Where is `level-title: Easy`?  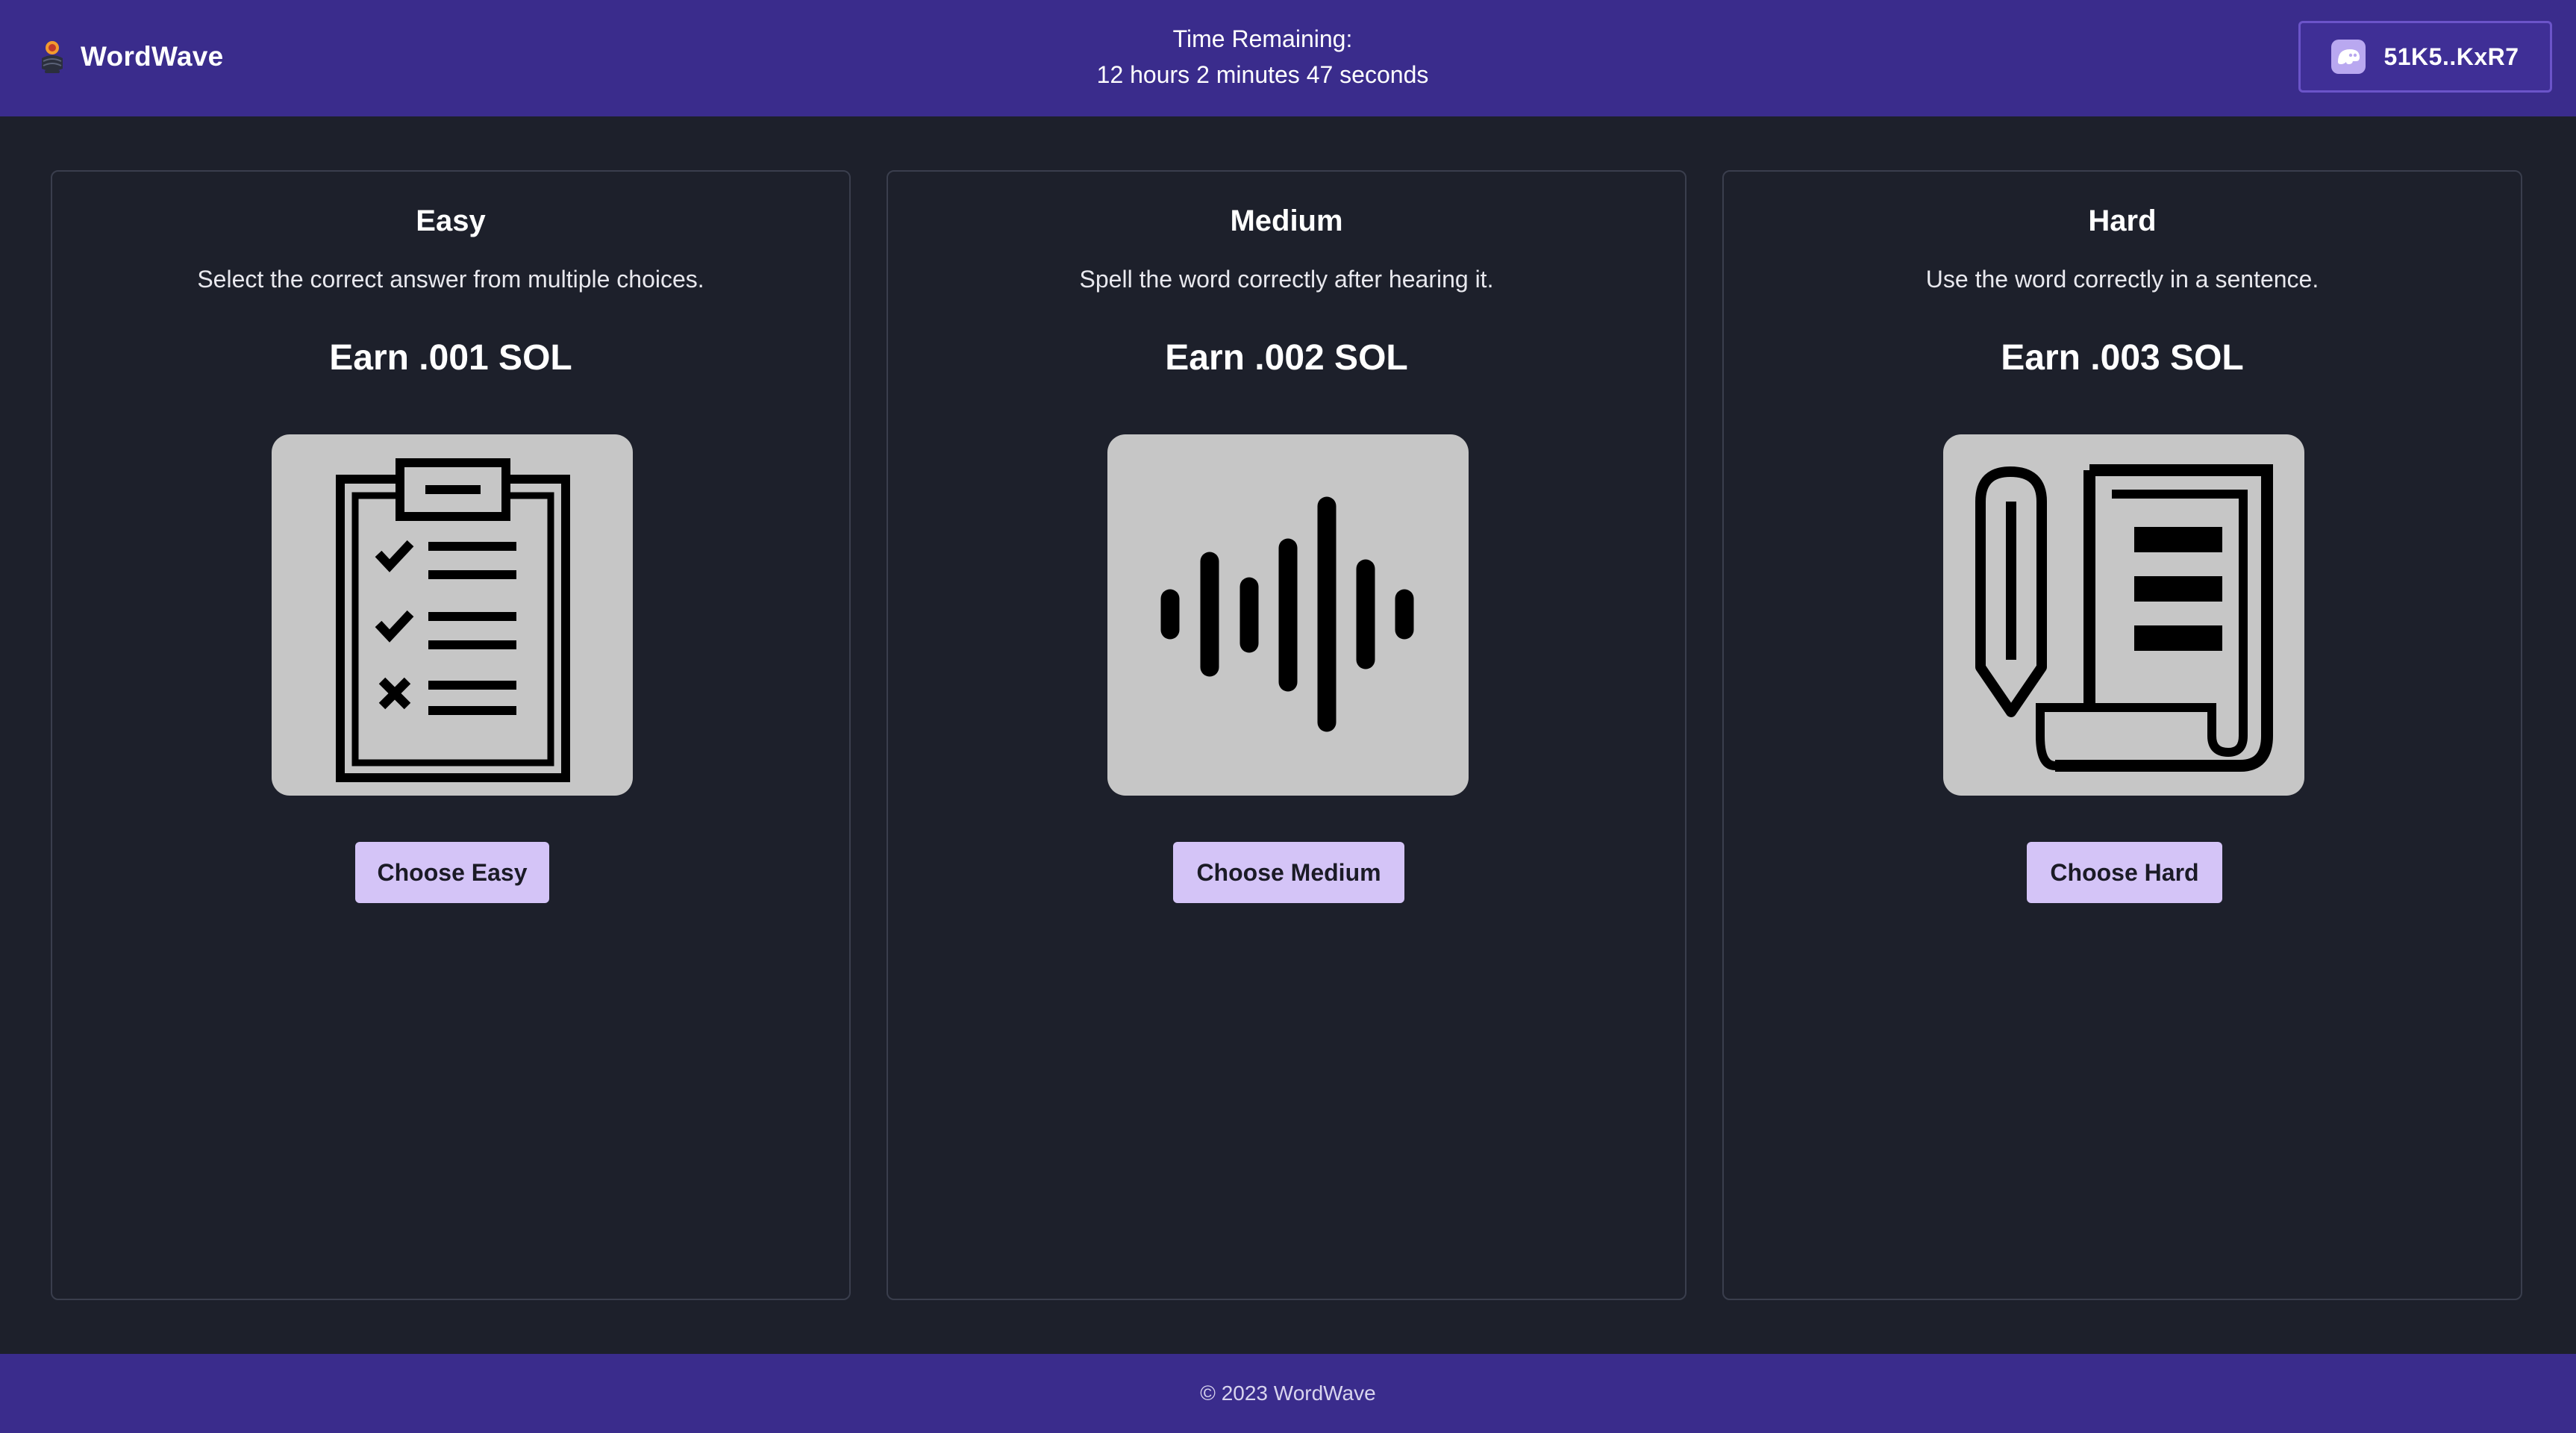 level-title: Easy is located at coordinates (451, 221).